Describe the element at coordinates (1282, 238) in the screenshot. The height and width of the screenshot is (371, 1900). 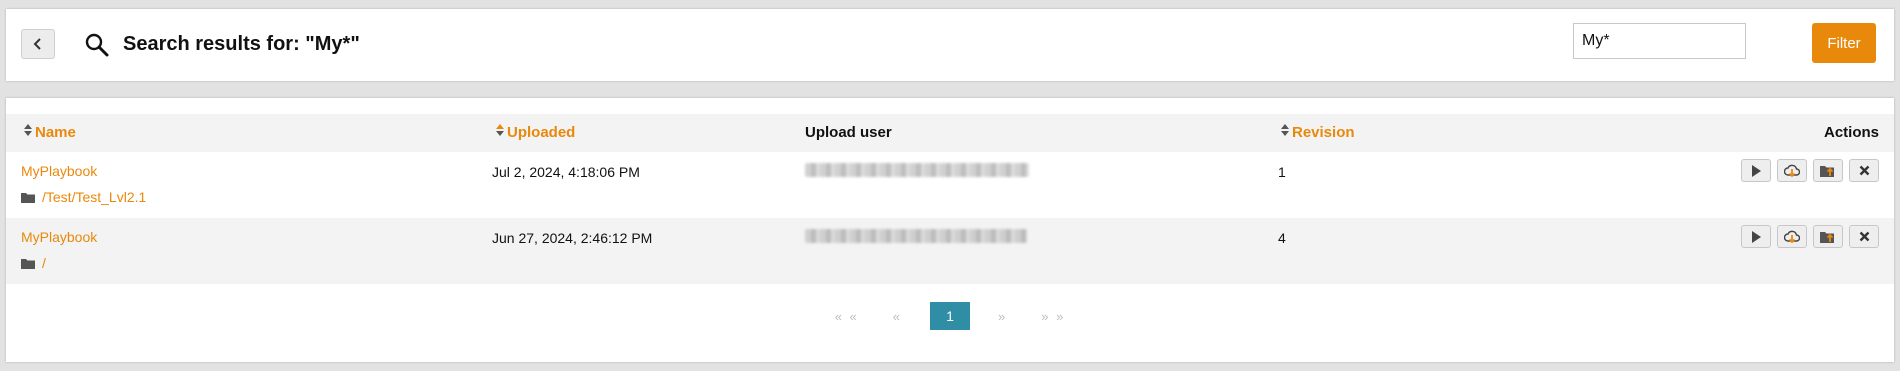
I see `revision-number: 4` at that location.